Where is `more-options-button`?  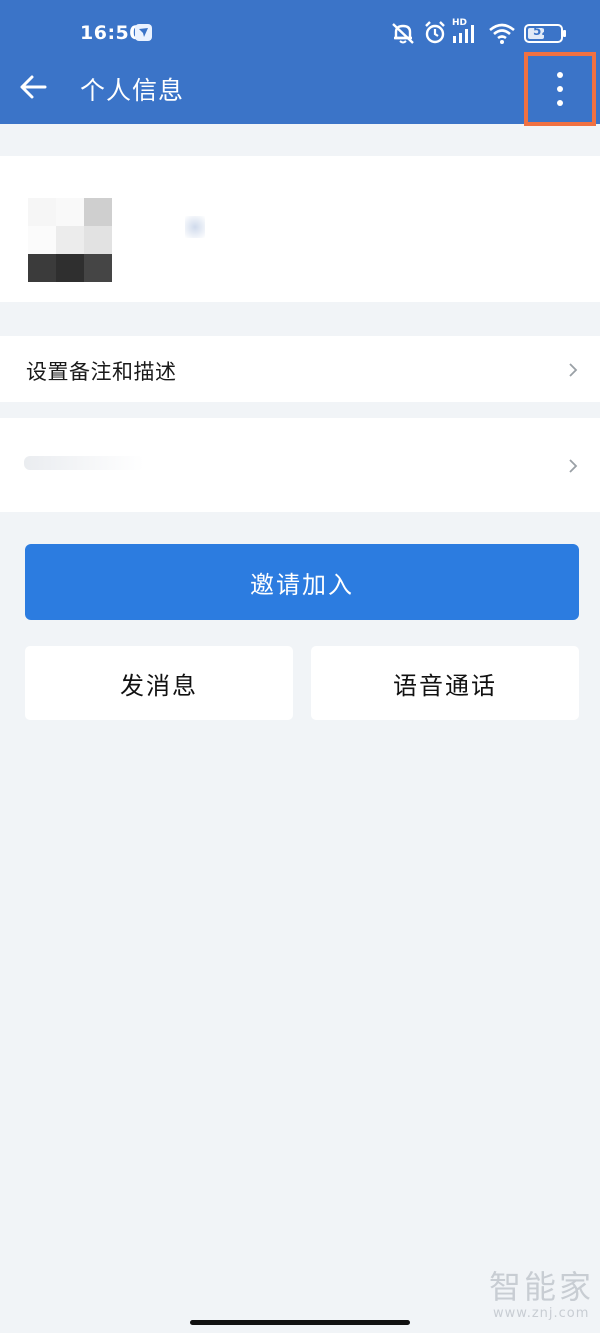
more-options-button is located at coordinates (560, 89).